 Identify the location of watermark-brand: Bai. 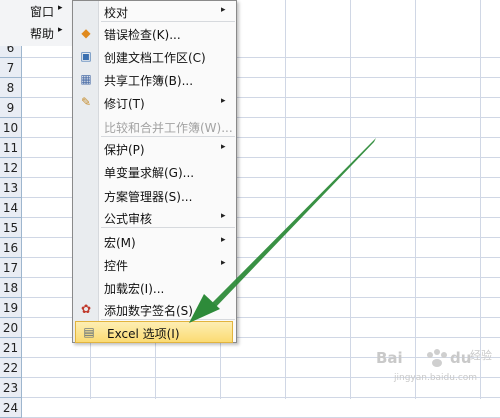
(389, 358).